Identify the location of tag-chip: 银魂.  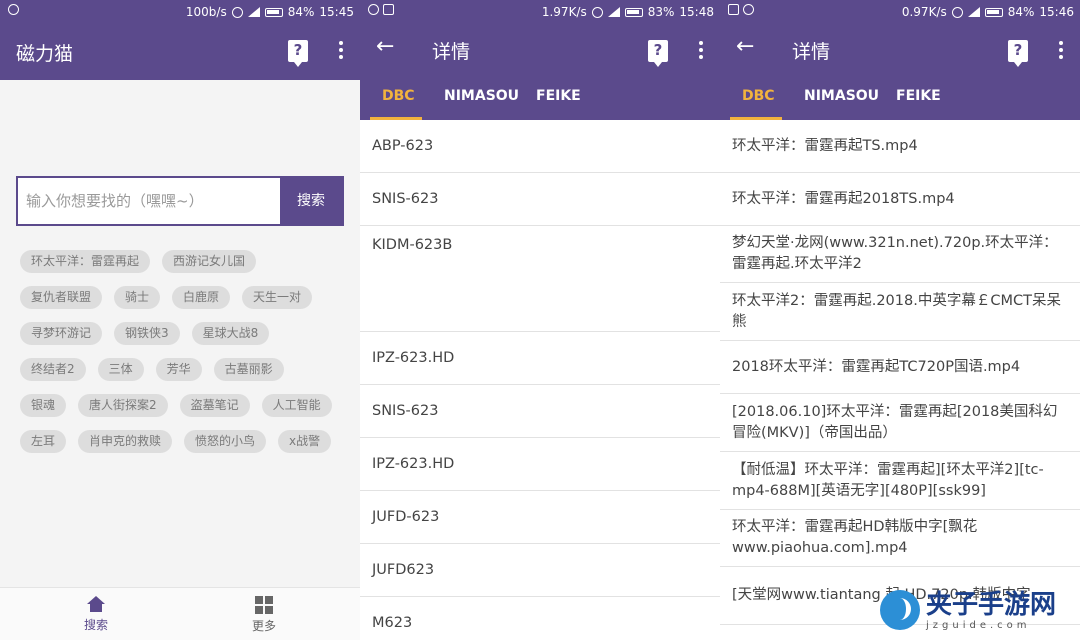
(43, 405).